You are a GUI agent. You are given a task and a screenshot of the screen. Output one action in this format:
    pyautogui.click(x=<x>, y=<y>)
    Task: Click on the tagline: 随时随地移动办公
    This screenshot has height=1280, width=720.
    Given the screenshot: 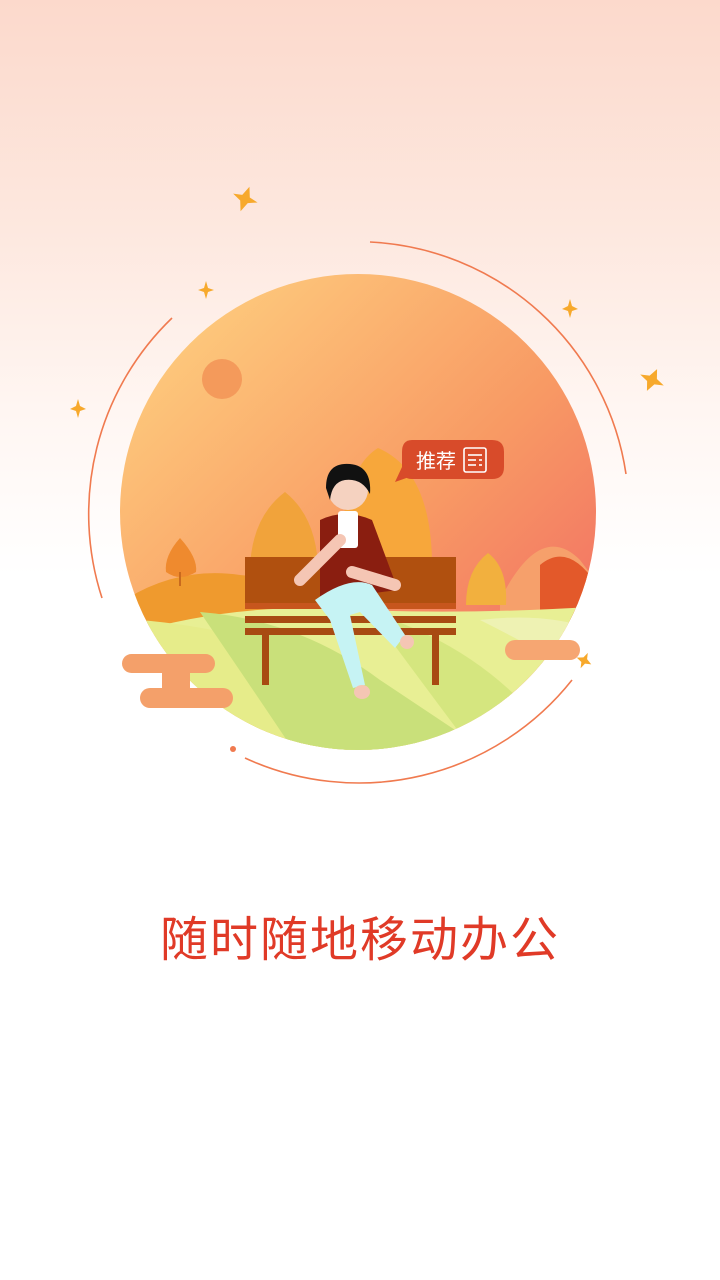 What is the action you would take?
    pyautogui.click(x=359, y=940)
    